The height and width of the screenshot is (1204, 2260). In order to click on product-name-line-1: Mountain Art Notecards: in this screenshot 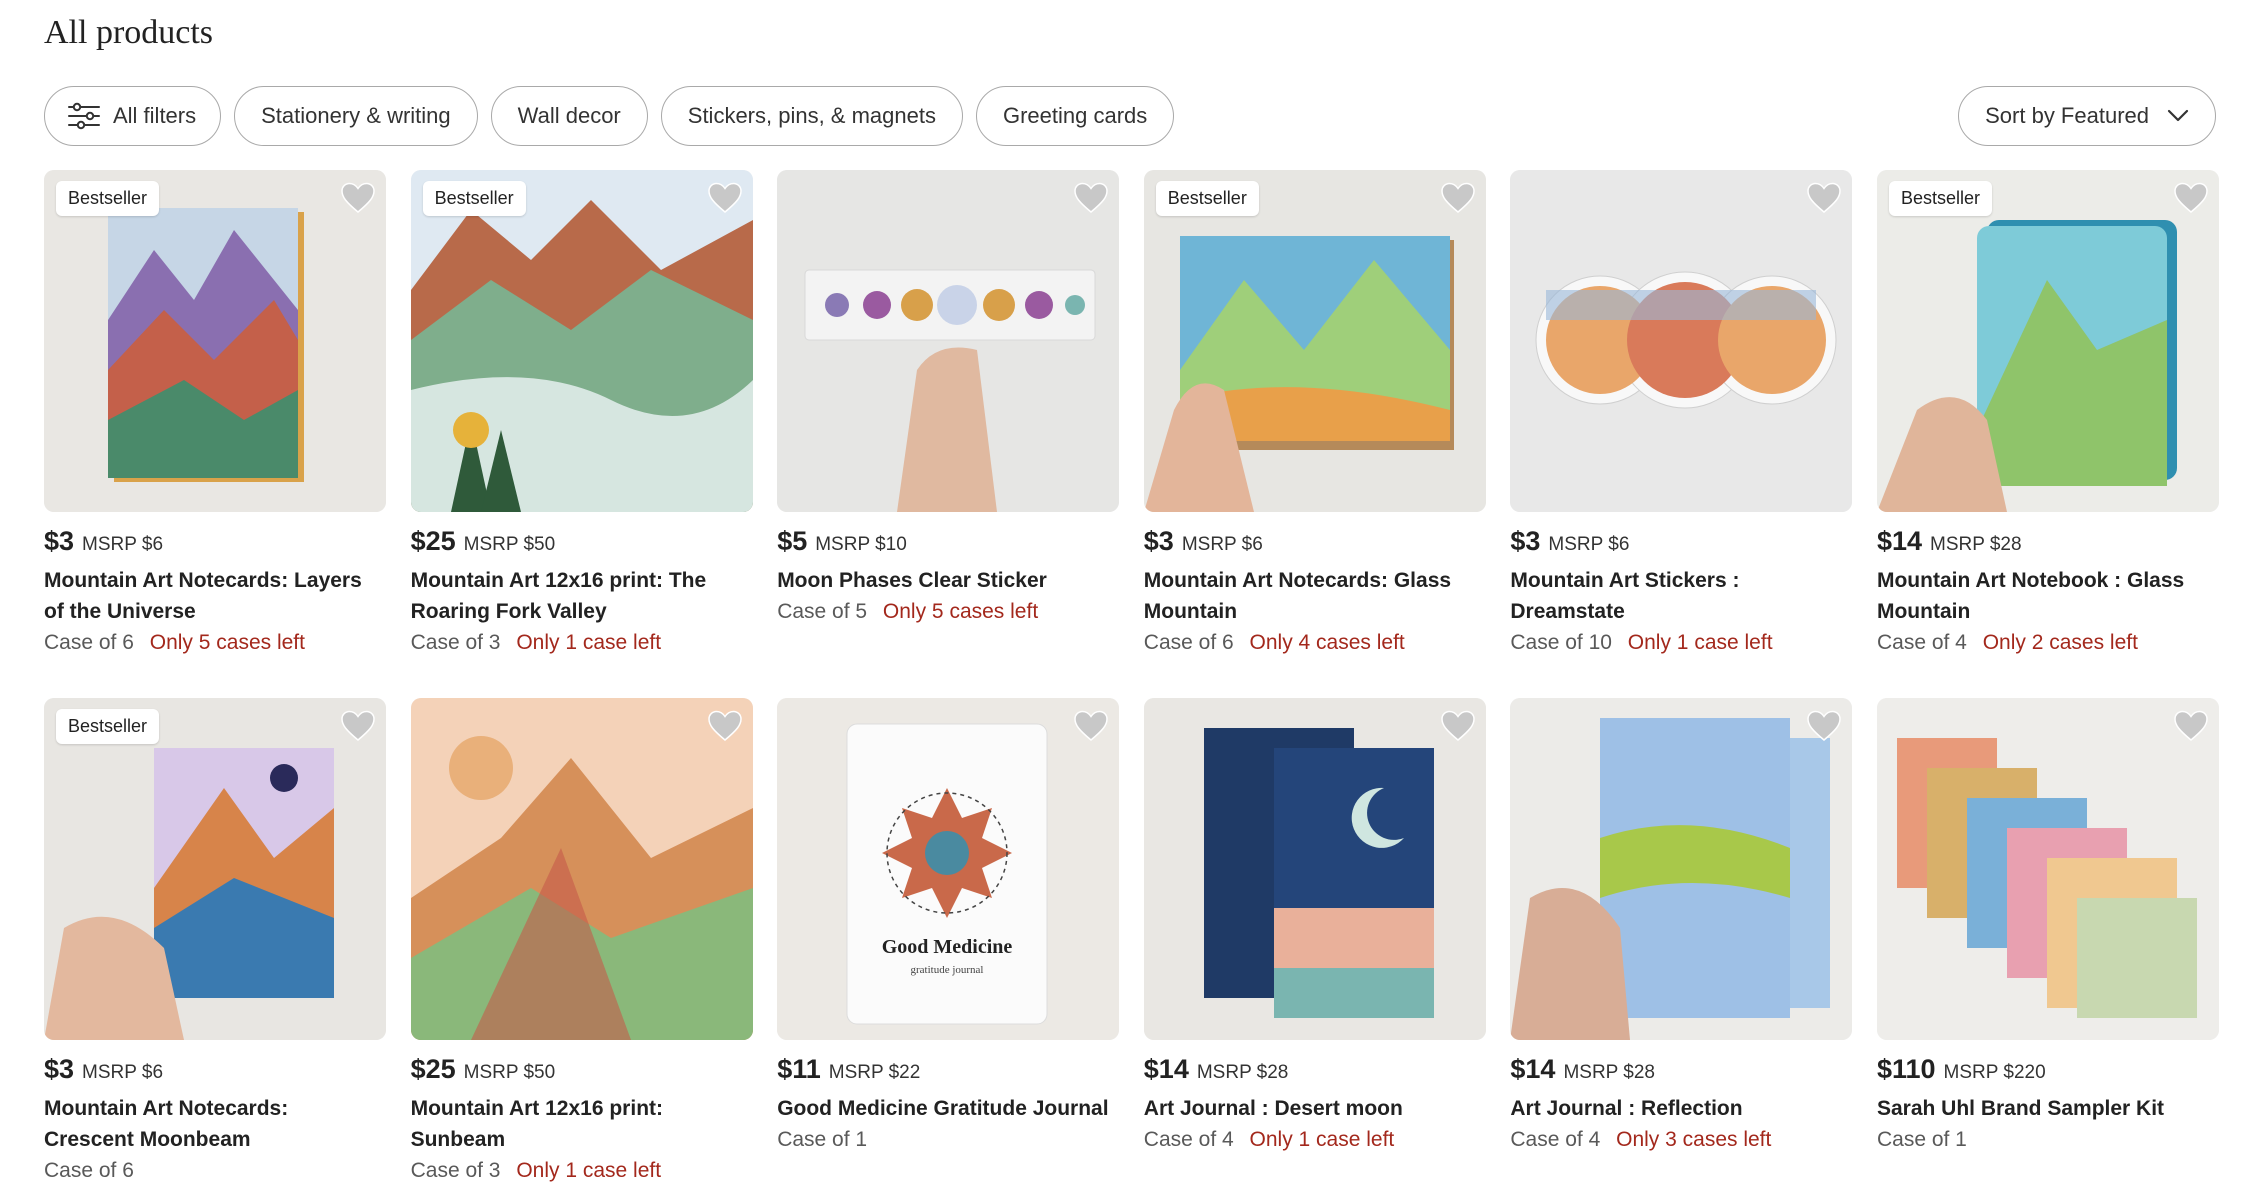, I will do `click(166, 1108)`.